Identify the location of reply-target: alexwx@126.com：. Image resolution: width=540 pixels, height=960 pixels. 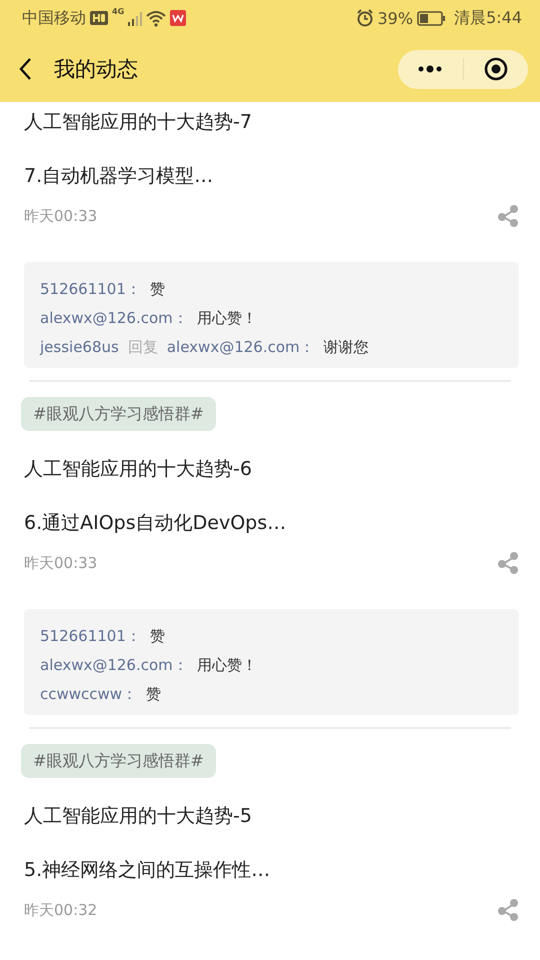
(240, 347).